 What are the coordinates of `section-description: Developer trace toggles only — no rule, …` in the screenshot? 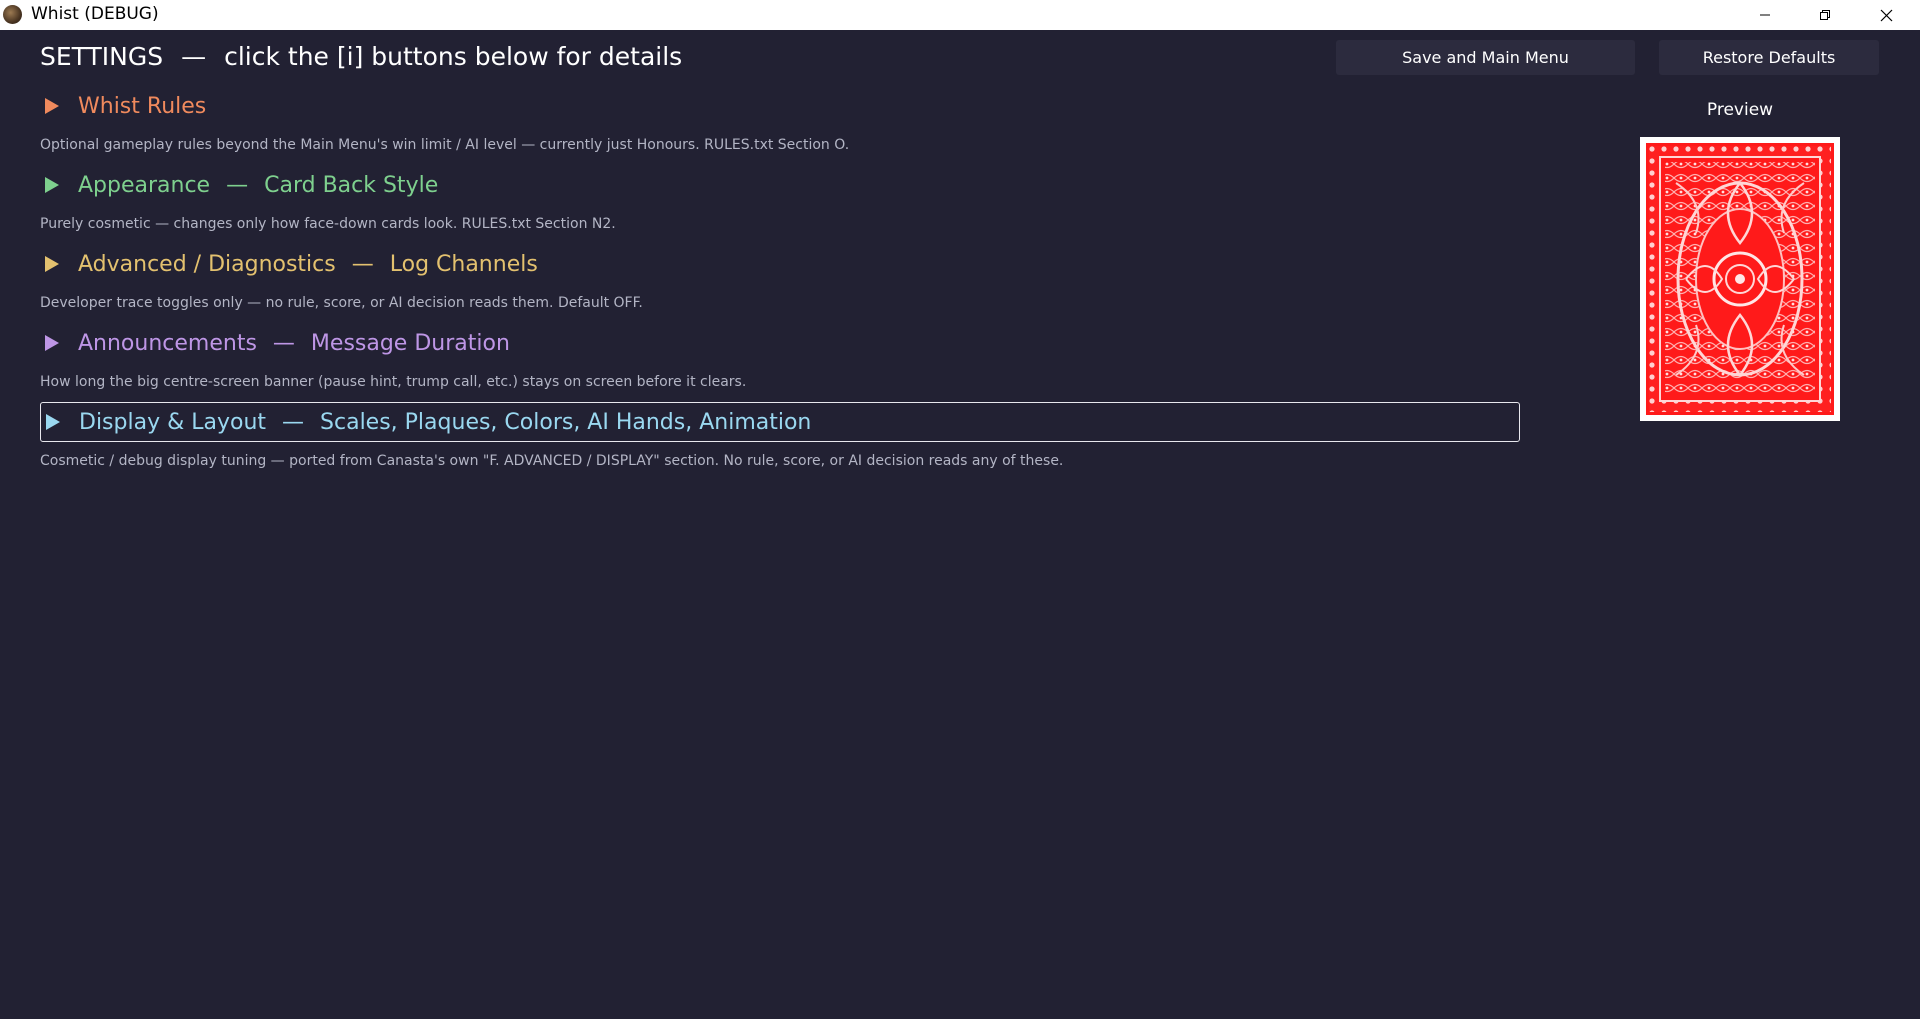 It's located at (341, 303).